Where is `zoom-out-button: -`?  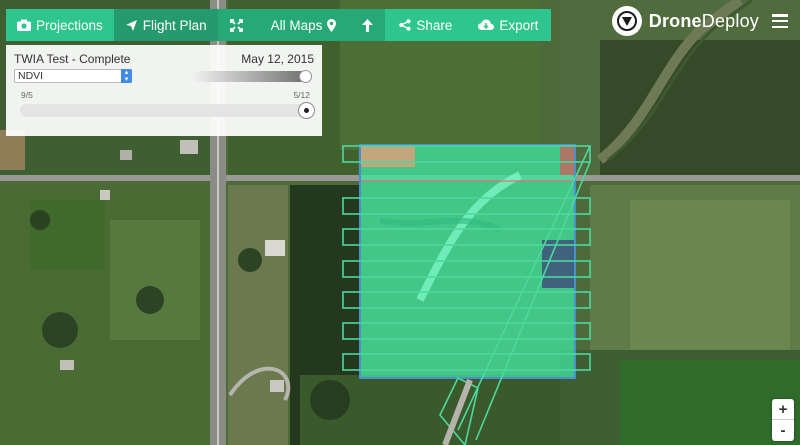 zoom-out-button: - is located at coordinates (783, 430).